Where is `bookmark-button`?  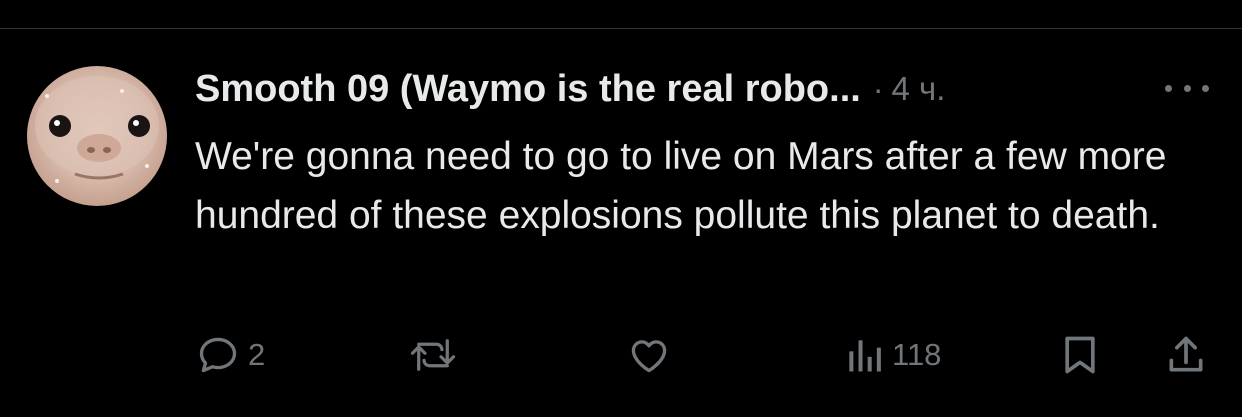
bookmark-button is located at coordinates (1080, 355).